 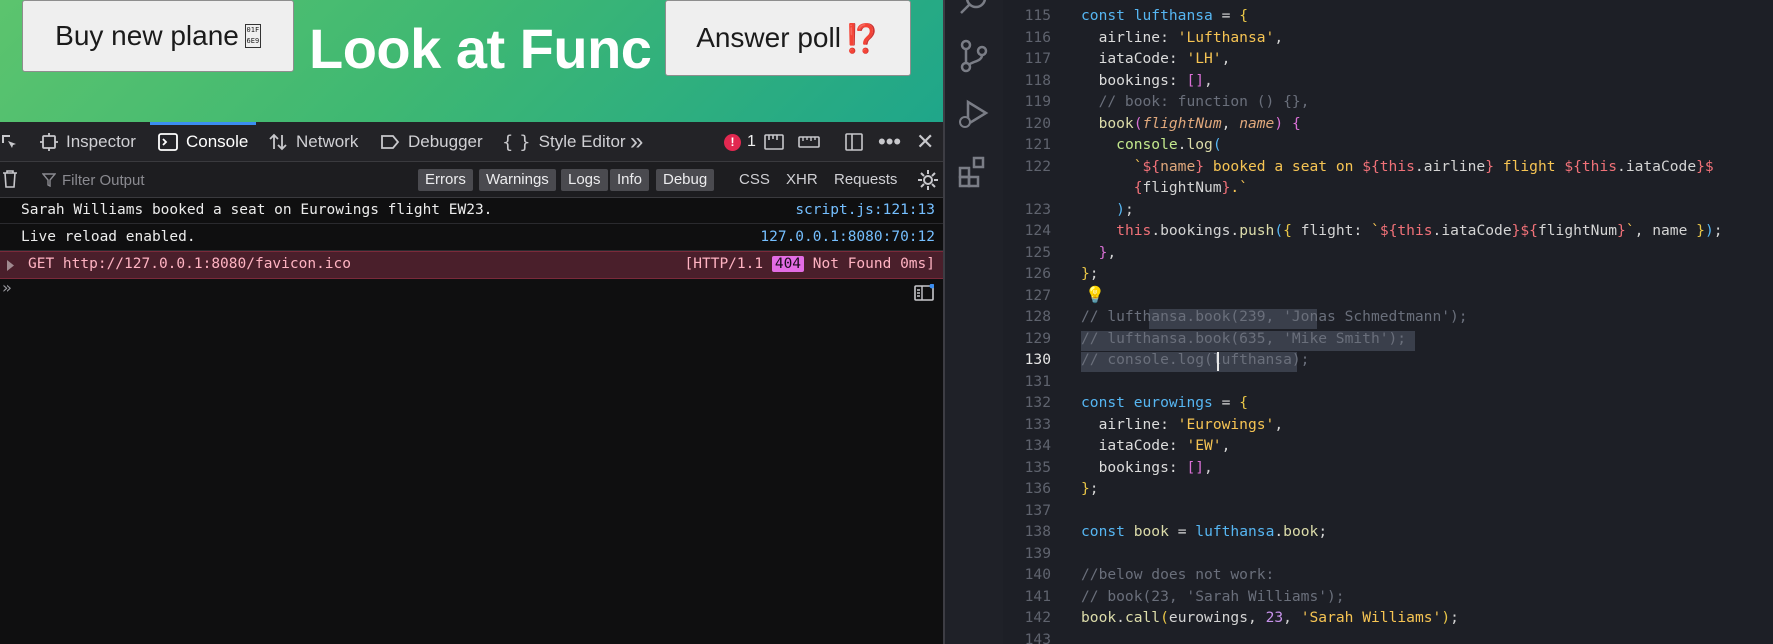 What do you see at coordinates (1037, 445) in the screenshot?
I see `line-number: 134` at bounding box center [1037, 445].